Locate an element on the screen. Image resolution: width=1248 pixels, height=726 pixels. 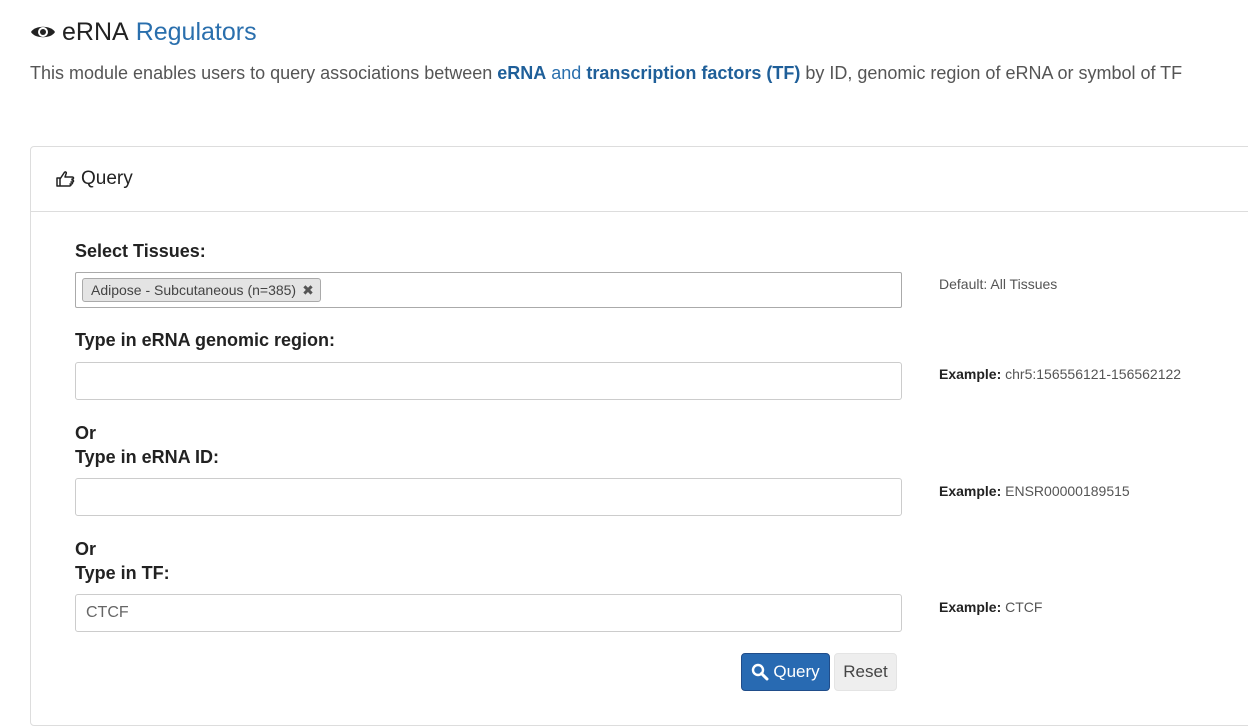
eye-icon is located at coordinates (43, 32).